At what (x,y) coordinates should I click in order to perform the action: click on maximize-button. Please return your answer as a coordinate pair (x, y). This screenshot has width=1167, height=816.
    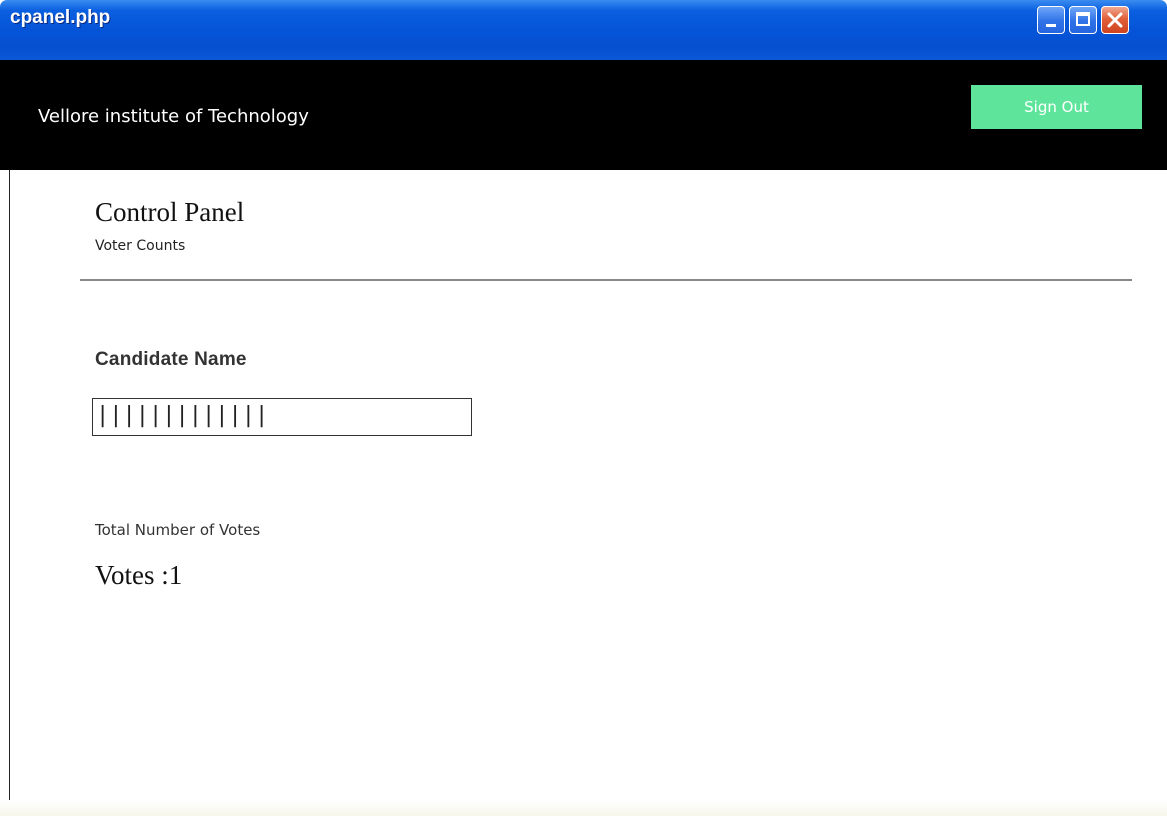
    Looking at the image, I should click on (1083, 20).